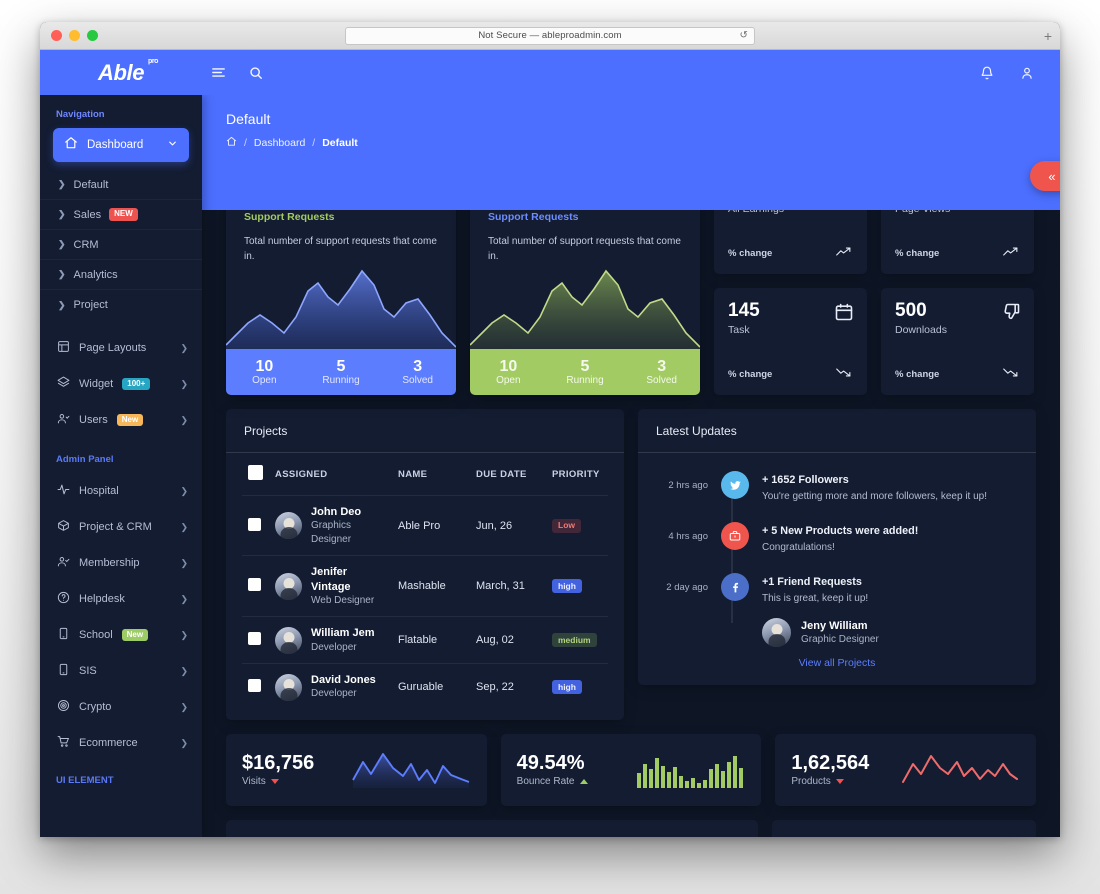 The height and width of the screenshot is (894, 1100). What do you see at coordinates (135, 635) in the screenshot?
I see `sidebar-badge-school: New` at bounding box center [135, 635].